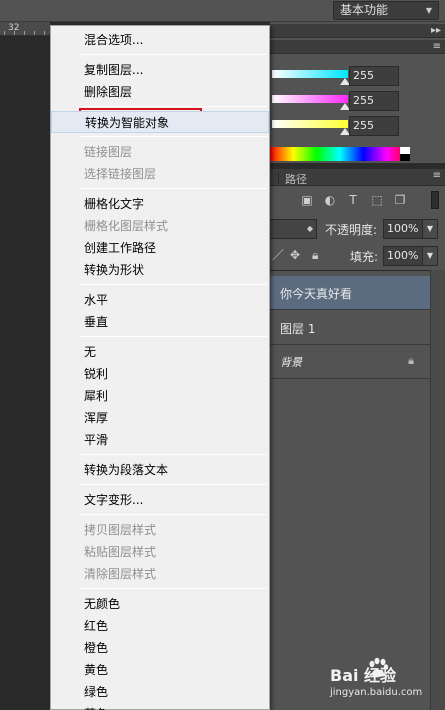 The width and height of the screenshot is (445, 710). What do you see at coordinates (376, 692) in the screenshot?
I see `watermark-site: jingyan.baidu.com` at bounding box center [376, 692].